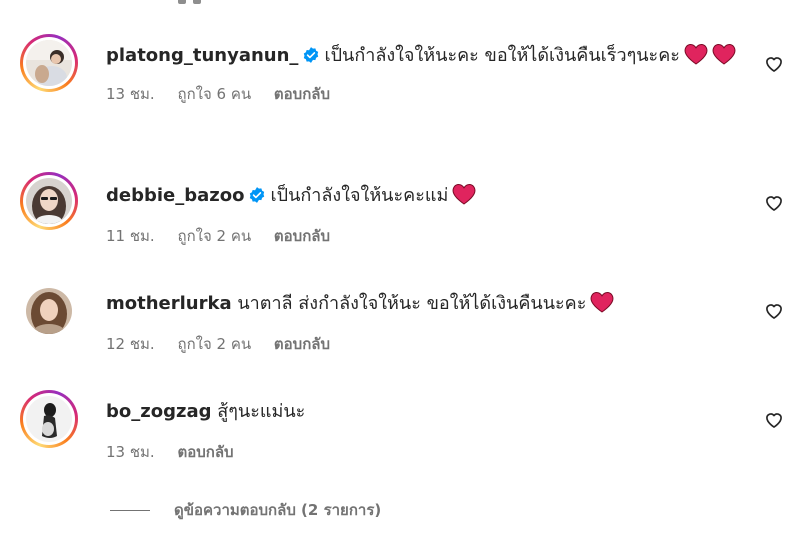 The image size is (800, 555). What do you see at coordinates (214, 94) in the screenshot?
I see `comment-like-count: ถูกใจ 6 คน` at bounding box center [214, 94].